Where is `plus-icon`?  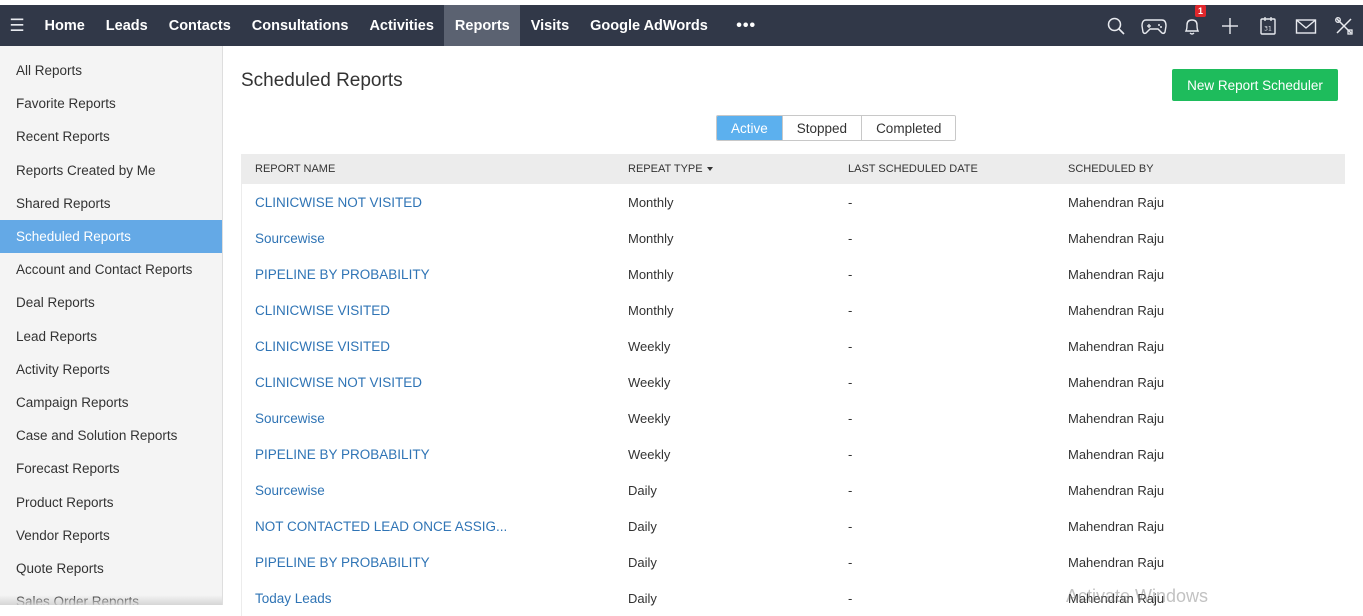 plus-icon is located at coordinates (1230, 25).